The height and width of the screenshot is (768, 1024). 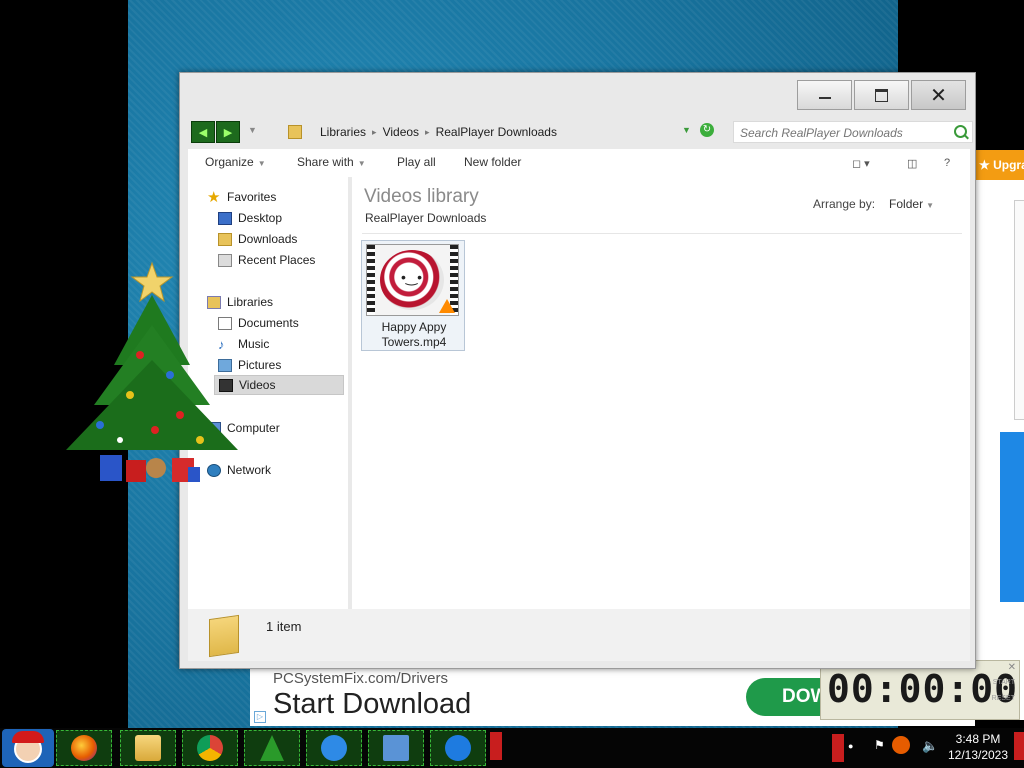 I want to click on back-arrow-icon: ◀, so click(x=203, y=132).